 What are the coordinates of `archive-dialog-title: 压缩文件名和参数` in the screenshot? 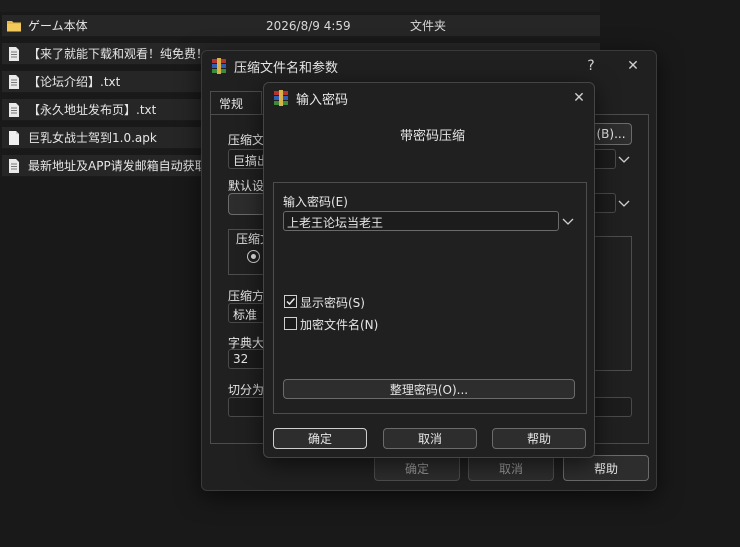 It's located at (286, 68).